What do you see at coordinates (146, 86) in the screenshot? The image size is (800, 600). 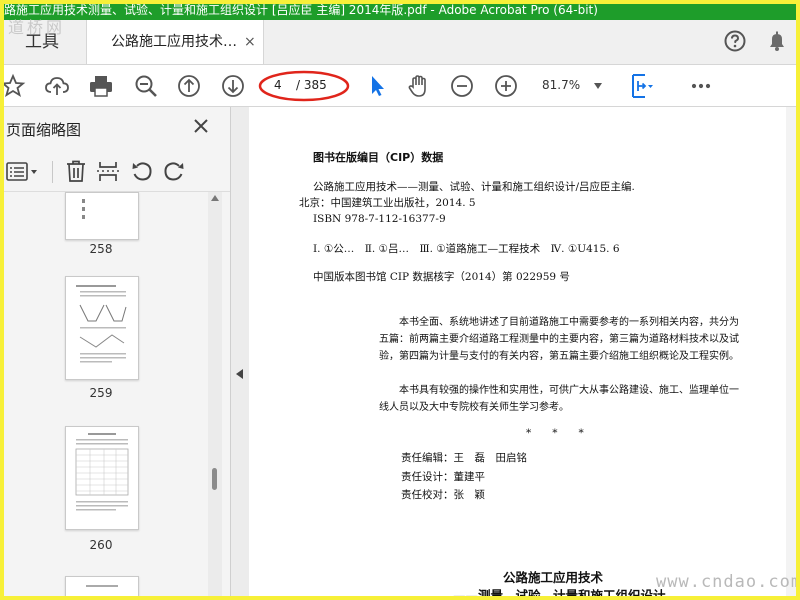 I see `zoom-out-search-icon` at bounding box center [146, 86].